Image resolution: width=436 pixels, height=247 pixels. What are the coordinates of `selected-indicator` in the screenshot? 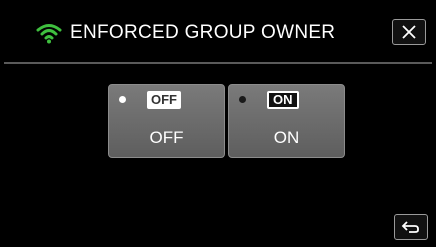 It's located at (122, 99).